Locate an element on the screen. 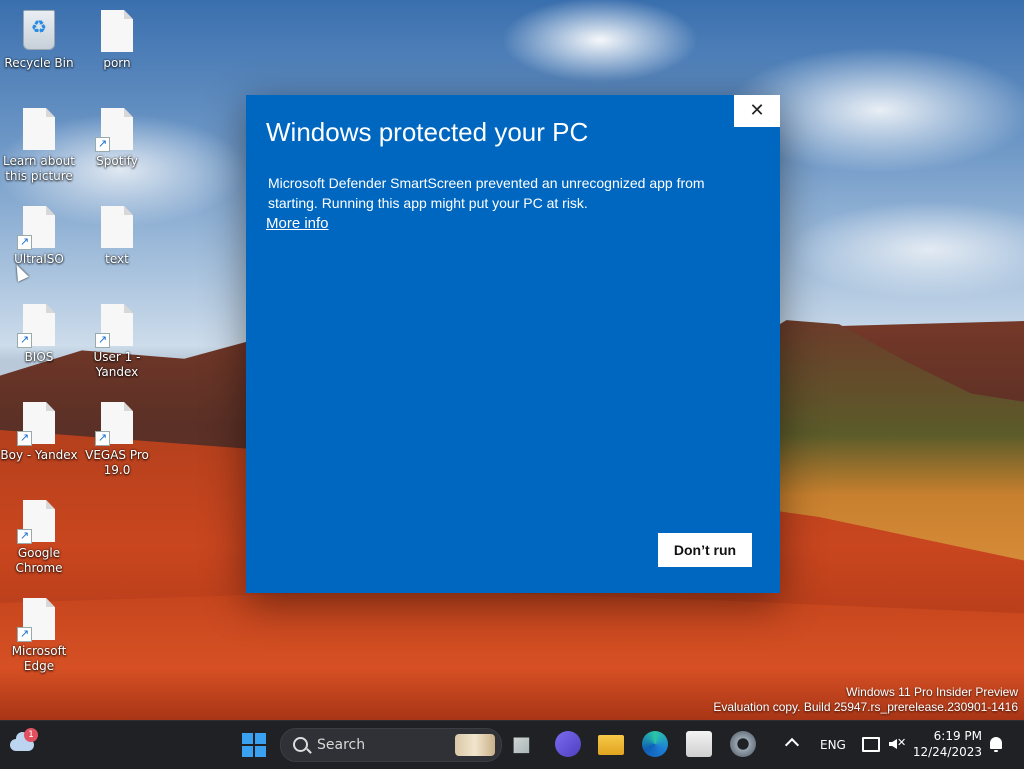 The height and width of the screenshot is (769, 1024). desktop-icon-bios: ↗ BIOS is located at coordinates (39, 334).